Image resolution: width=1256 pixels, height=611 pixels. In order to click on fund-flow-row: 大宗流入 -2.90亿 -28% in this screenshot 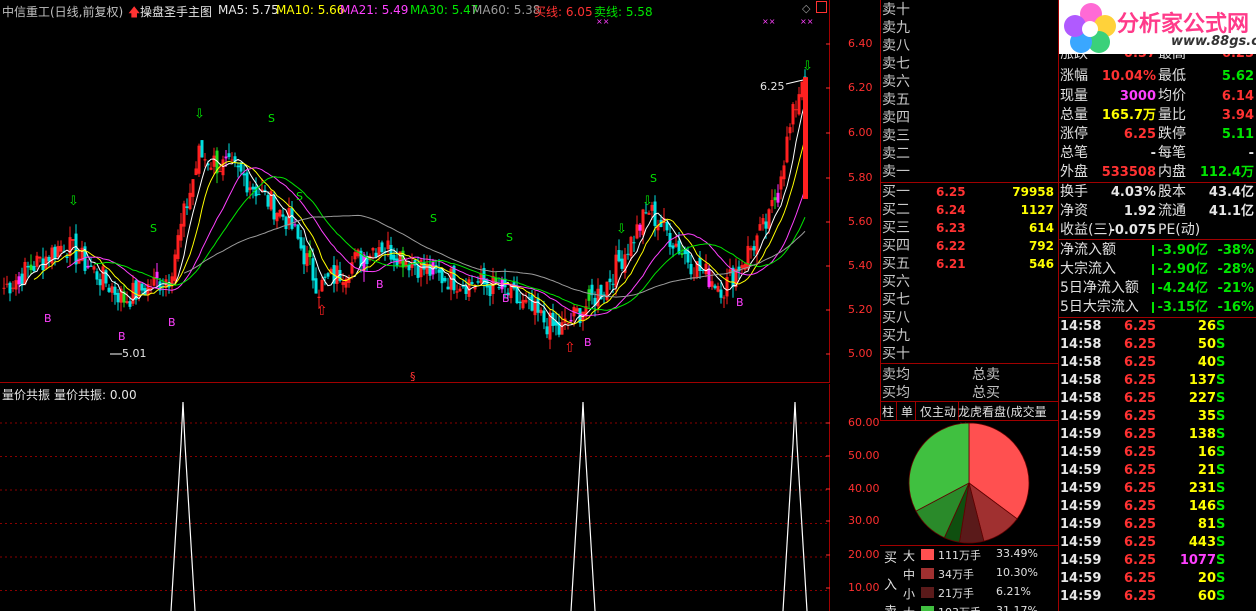, I will do `click(1158, 269)`.